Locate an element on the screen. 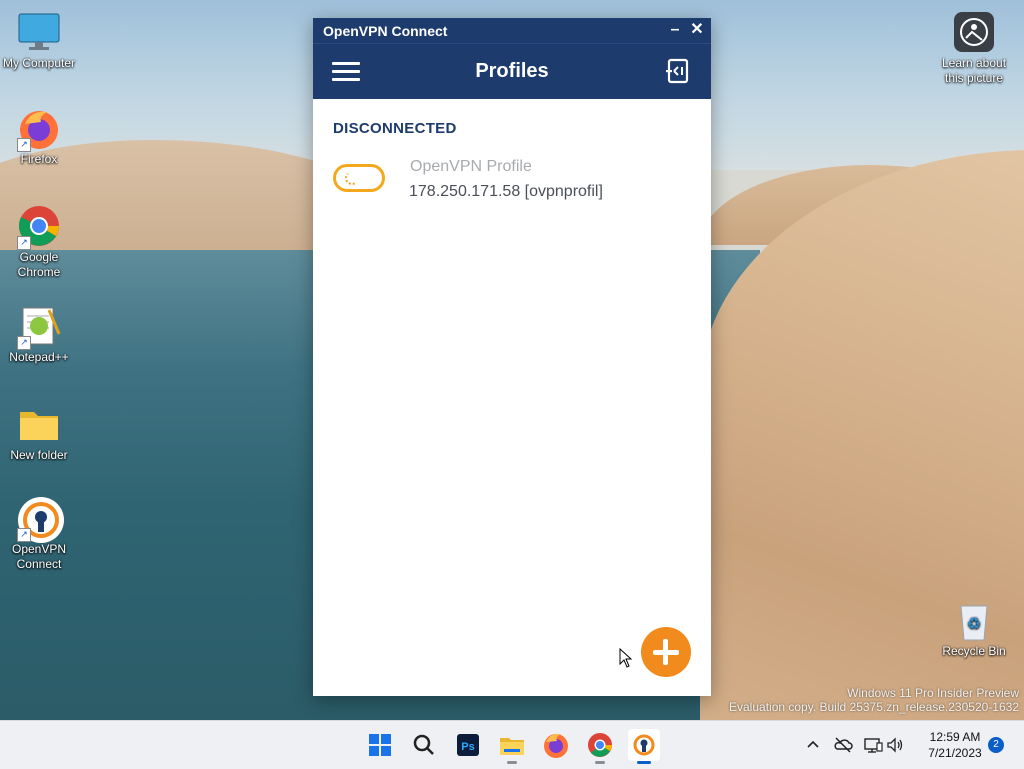 The image size is (1024, 769). desktop-icon-learn-about-picture: Learn about this picture is located at coordinates (974, 48).